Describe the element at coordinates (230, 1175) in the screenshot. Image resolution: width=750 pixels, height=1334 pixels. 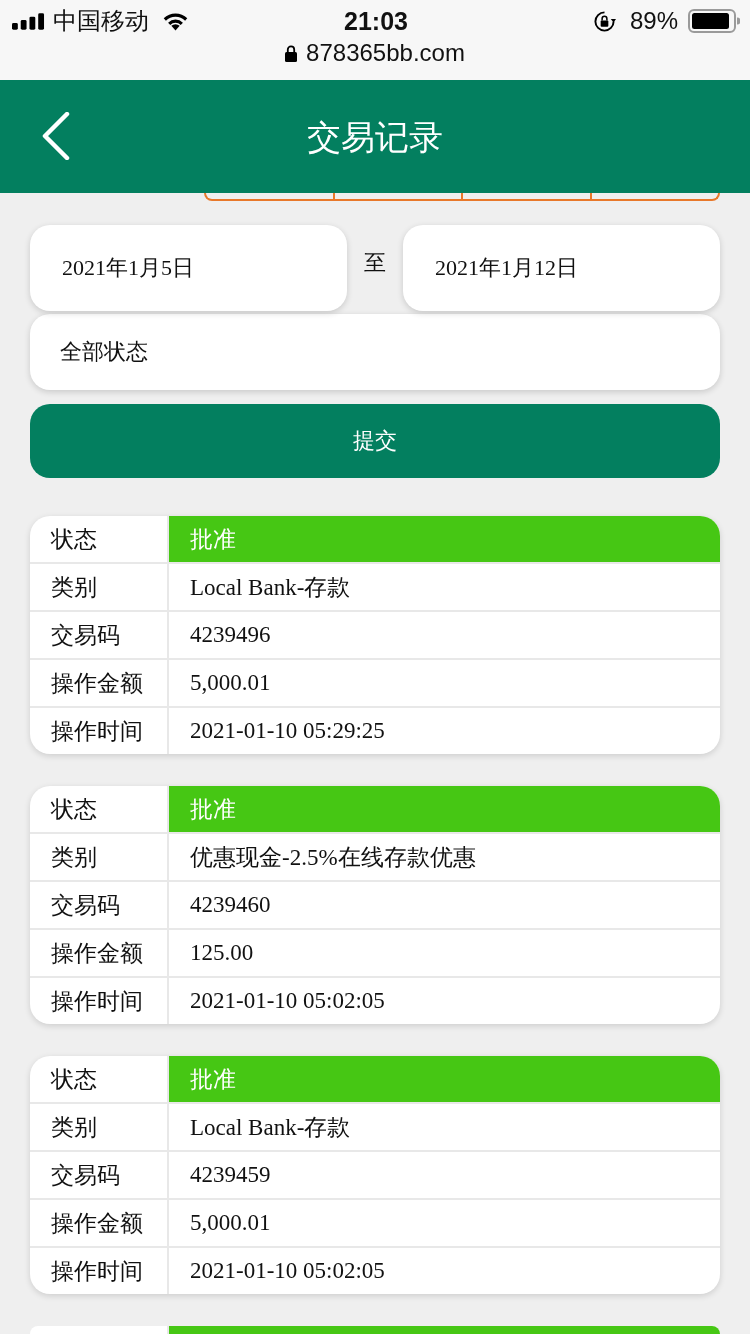
I see `field-value: 4239459` at that location.